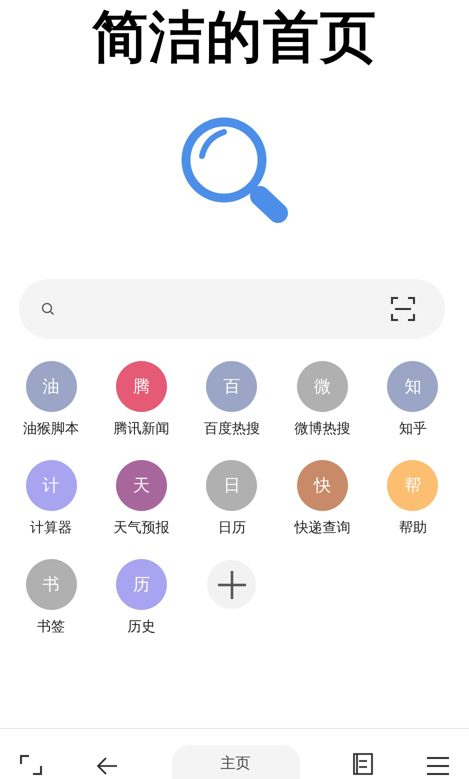 The width and height of the screenshot is (469, 779). I want to click on shortcut-item: 腾 腾讯新闻, so click(141, 400).